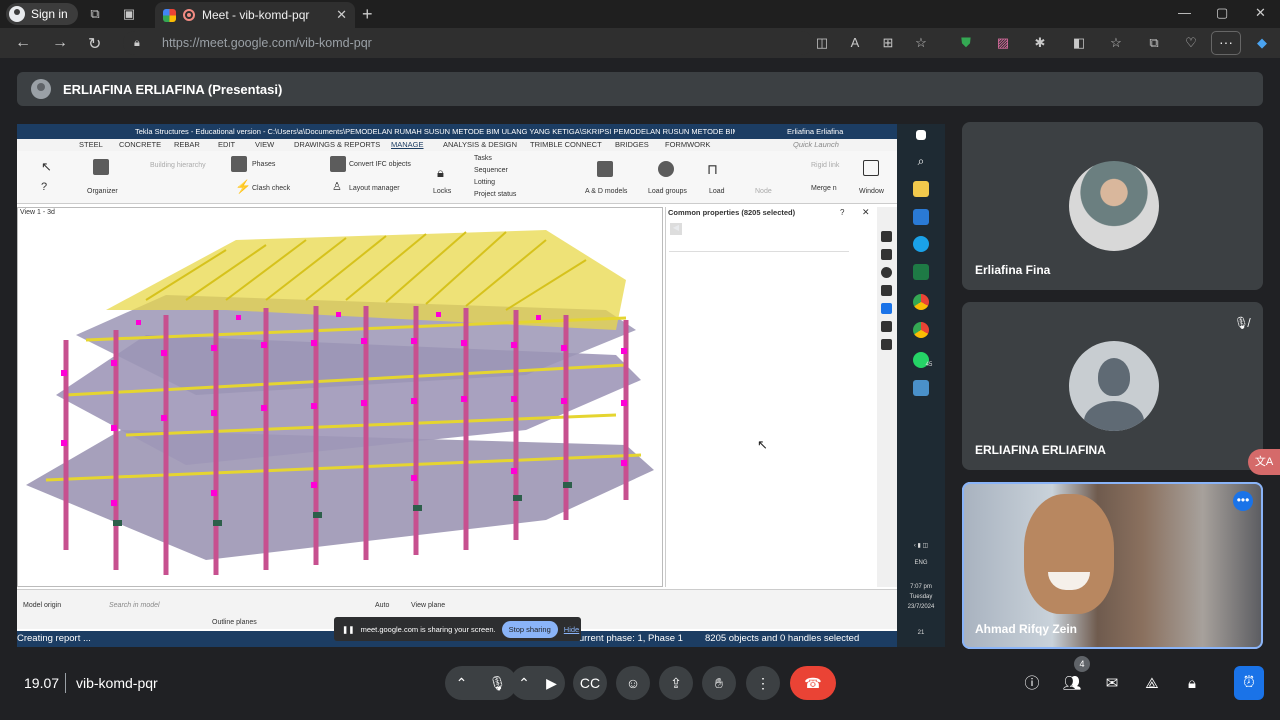 The height and width of the screenshot is (720, 1280). Describe the element at coordinates (1112, 386) in the screenshot. I see `participant-tile: 🎙︎̸ ERLIAFINA ERLIAFINA` at that location.